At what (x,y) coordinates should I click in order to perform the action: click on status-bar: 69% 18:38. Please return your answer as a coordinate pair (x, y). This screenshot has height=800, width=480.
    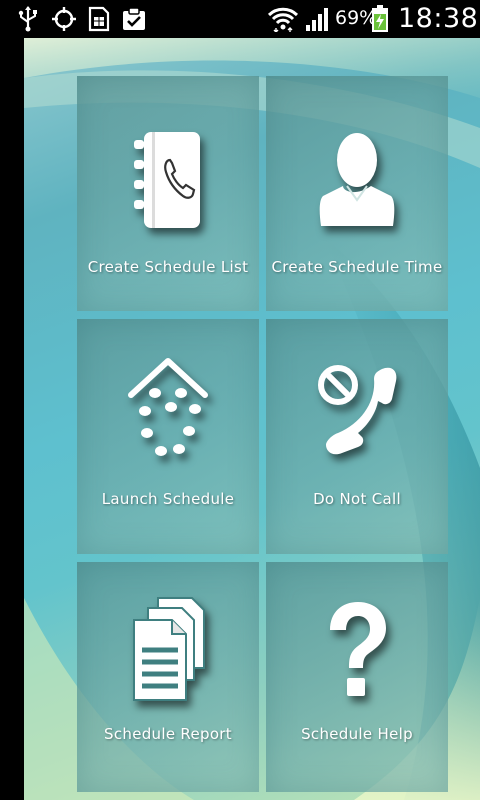
    Looking at the image, I should click on (240, 19).